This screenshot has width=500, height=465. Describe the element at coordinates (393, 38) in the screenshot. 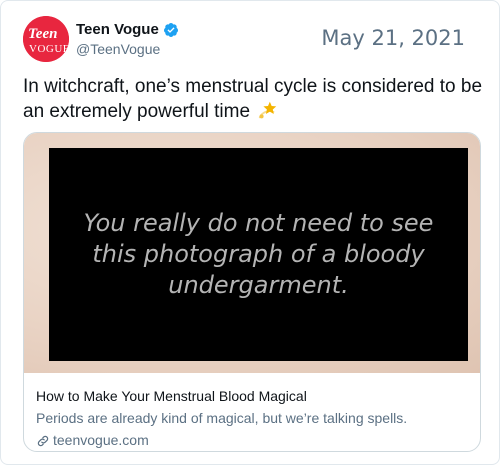

I see `tweet-date: May 21, 2021` at that location.